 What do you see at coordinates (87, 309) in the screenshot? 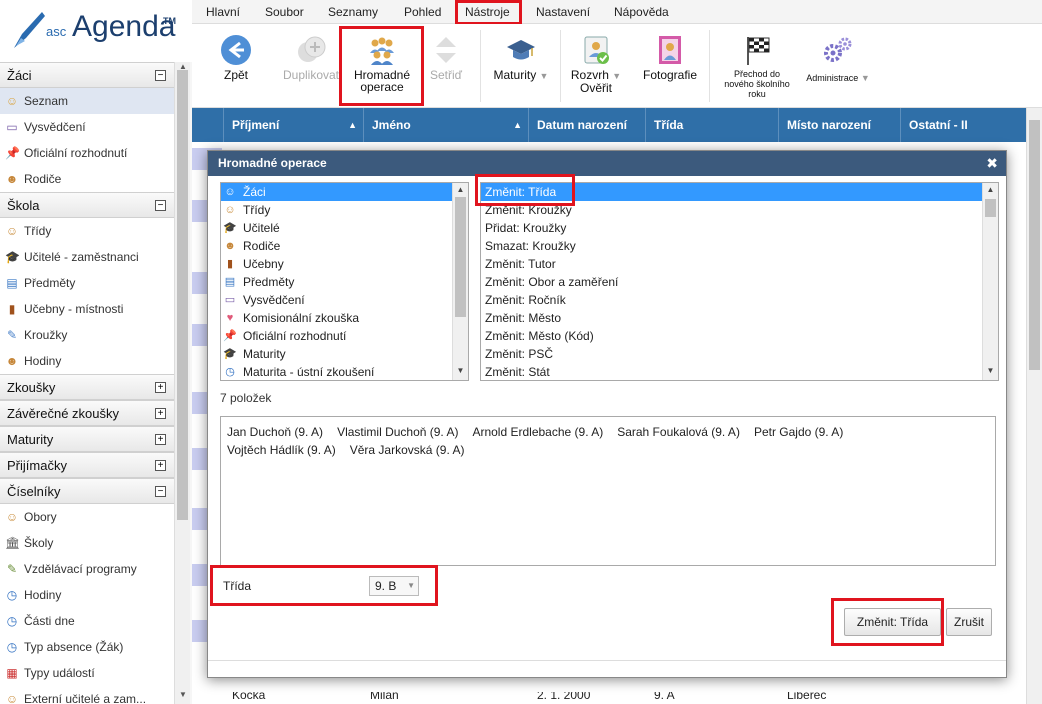
I see `sidebar-item-ucebny: ▮ Učebny - místnosti` at bounding box center [87, 309].